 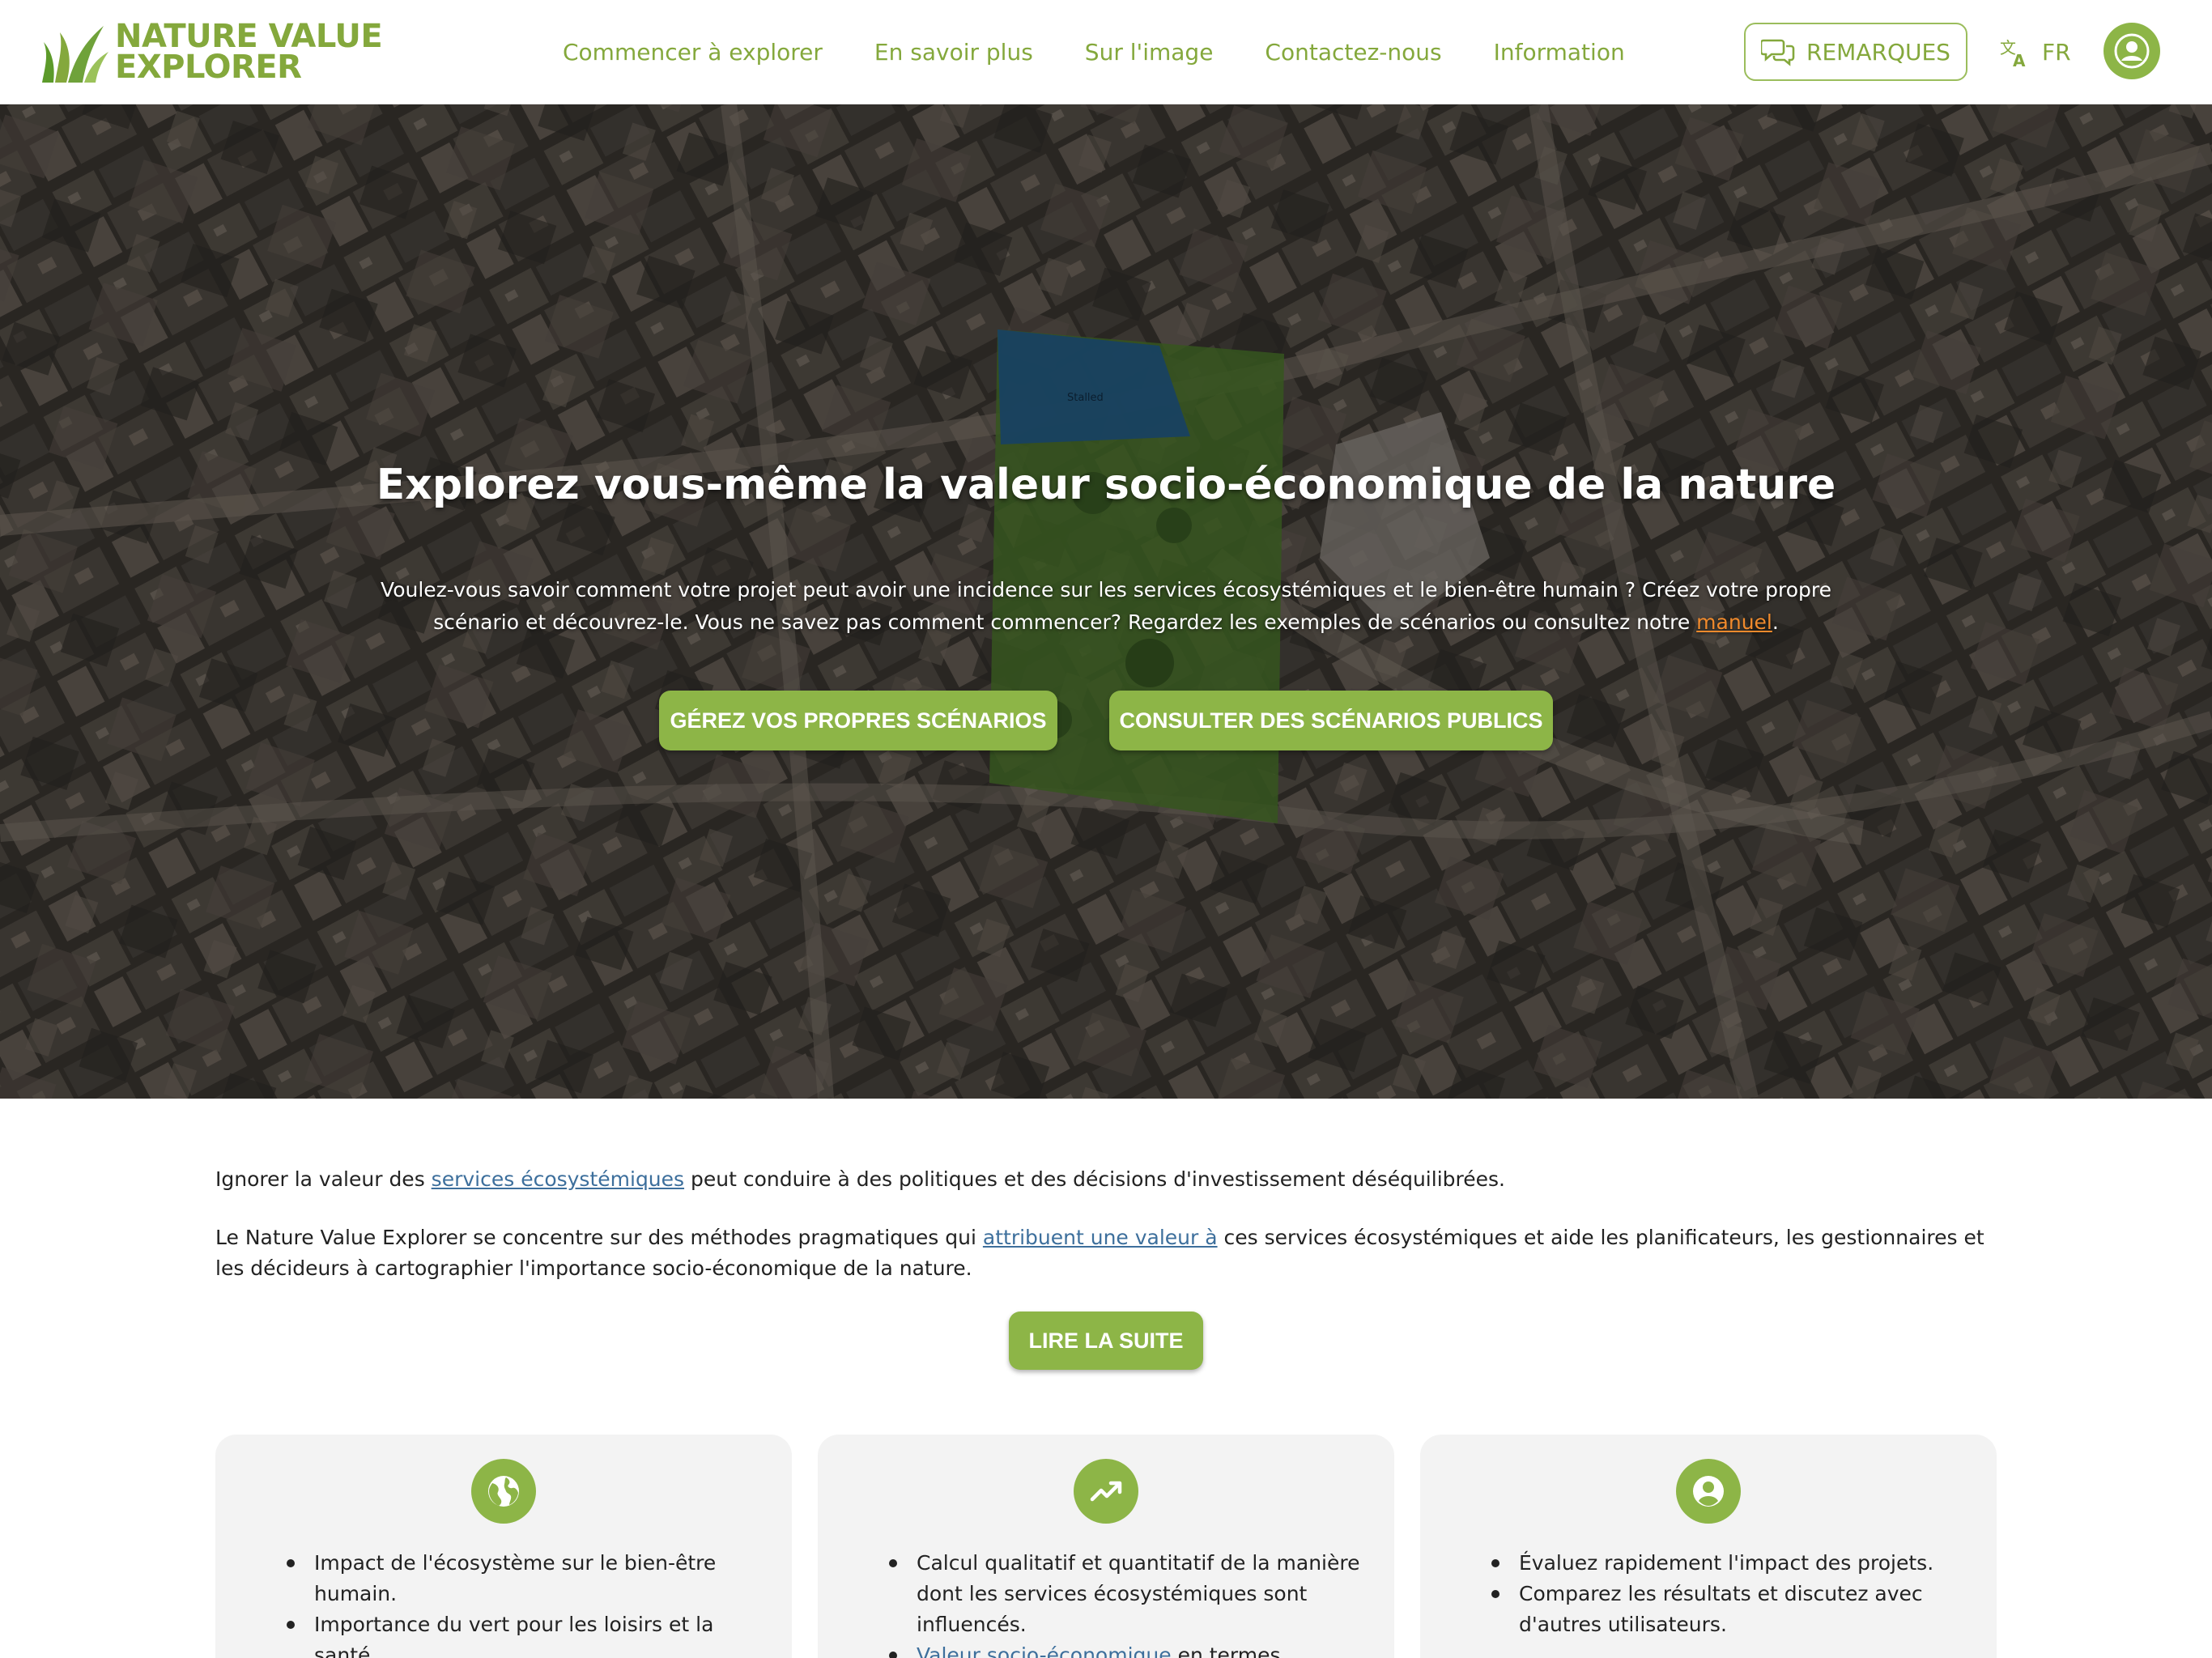 I want to click on globe-icon, so click(x=504, y=1491).